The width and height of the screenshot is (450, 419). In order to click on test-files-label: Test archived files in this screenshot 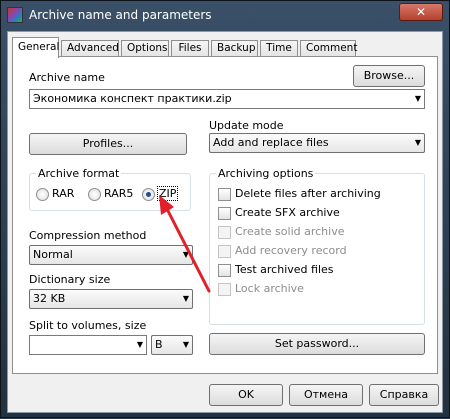, I will do `click(284, 269)`.